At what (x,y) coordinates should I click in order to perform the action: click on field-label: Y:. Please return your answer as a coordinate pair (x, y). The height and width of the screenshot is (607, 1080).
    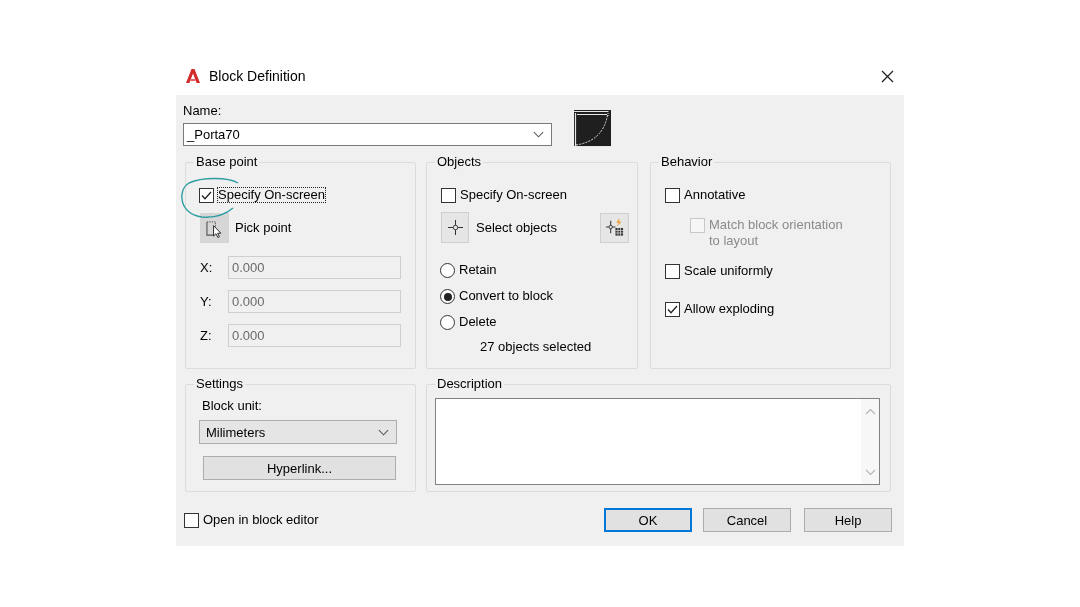
    Looking at the image, I should click on (206, 301).